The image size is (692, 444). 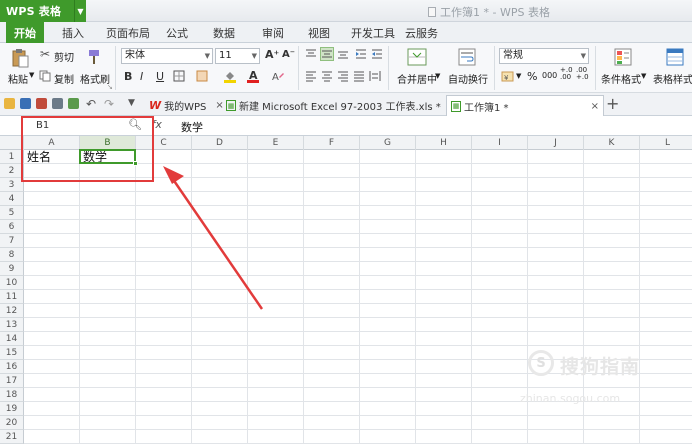 I want to click on watermark-text: 搜狗指南, so click(x=600, y=367).